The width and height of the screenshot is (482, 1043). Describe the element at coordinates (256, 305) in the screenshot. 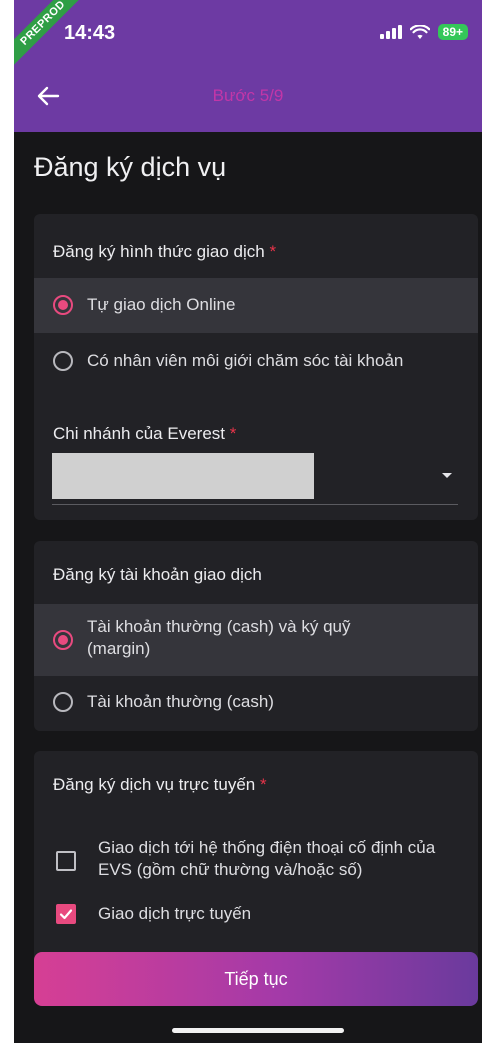

I see `option-self-trading: Tự giao dịch Online` at that location.